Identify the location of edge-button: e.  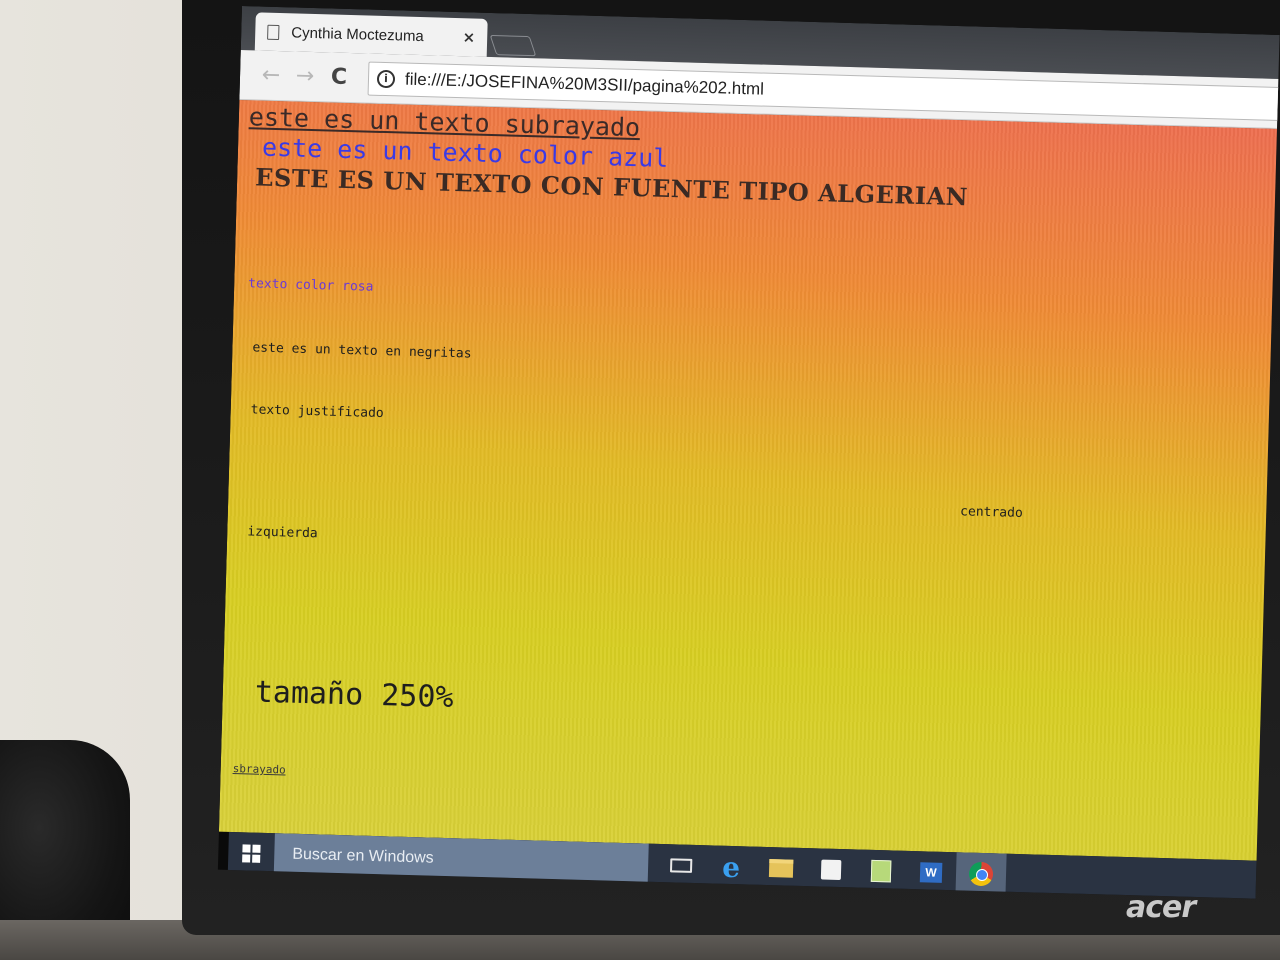
(731, 866).